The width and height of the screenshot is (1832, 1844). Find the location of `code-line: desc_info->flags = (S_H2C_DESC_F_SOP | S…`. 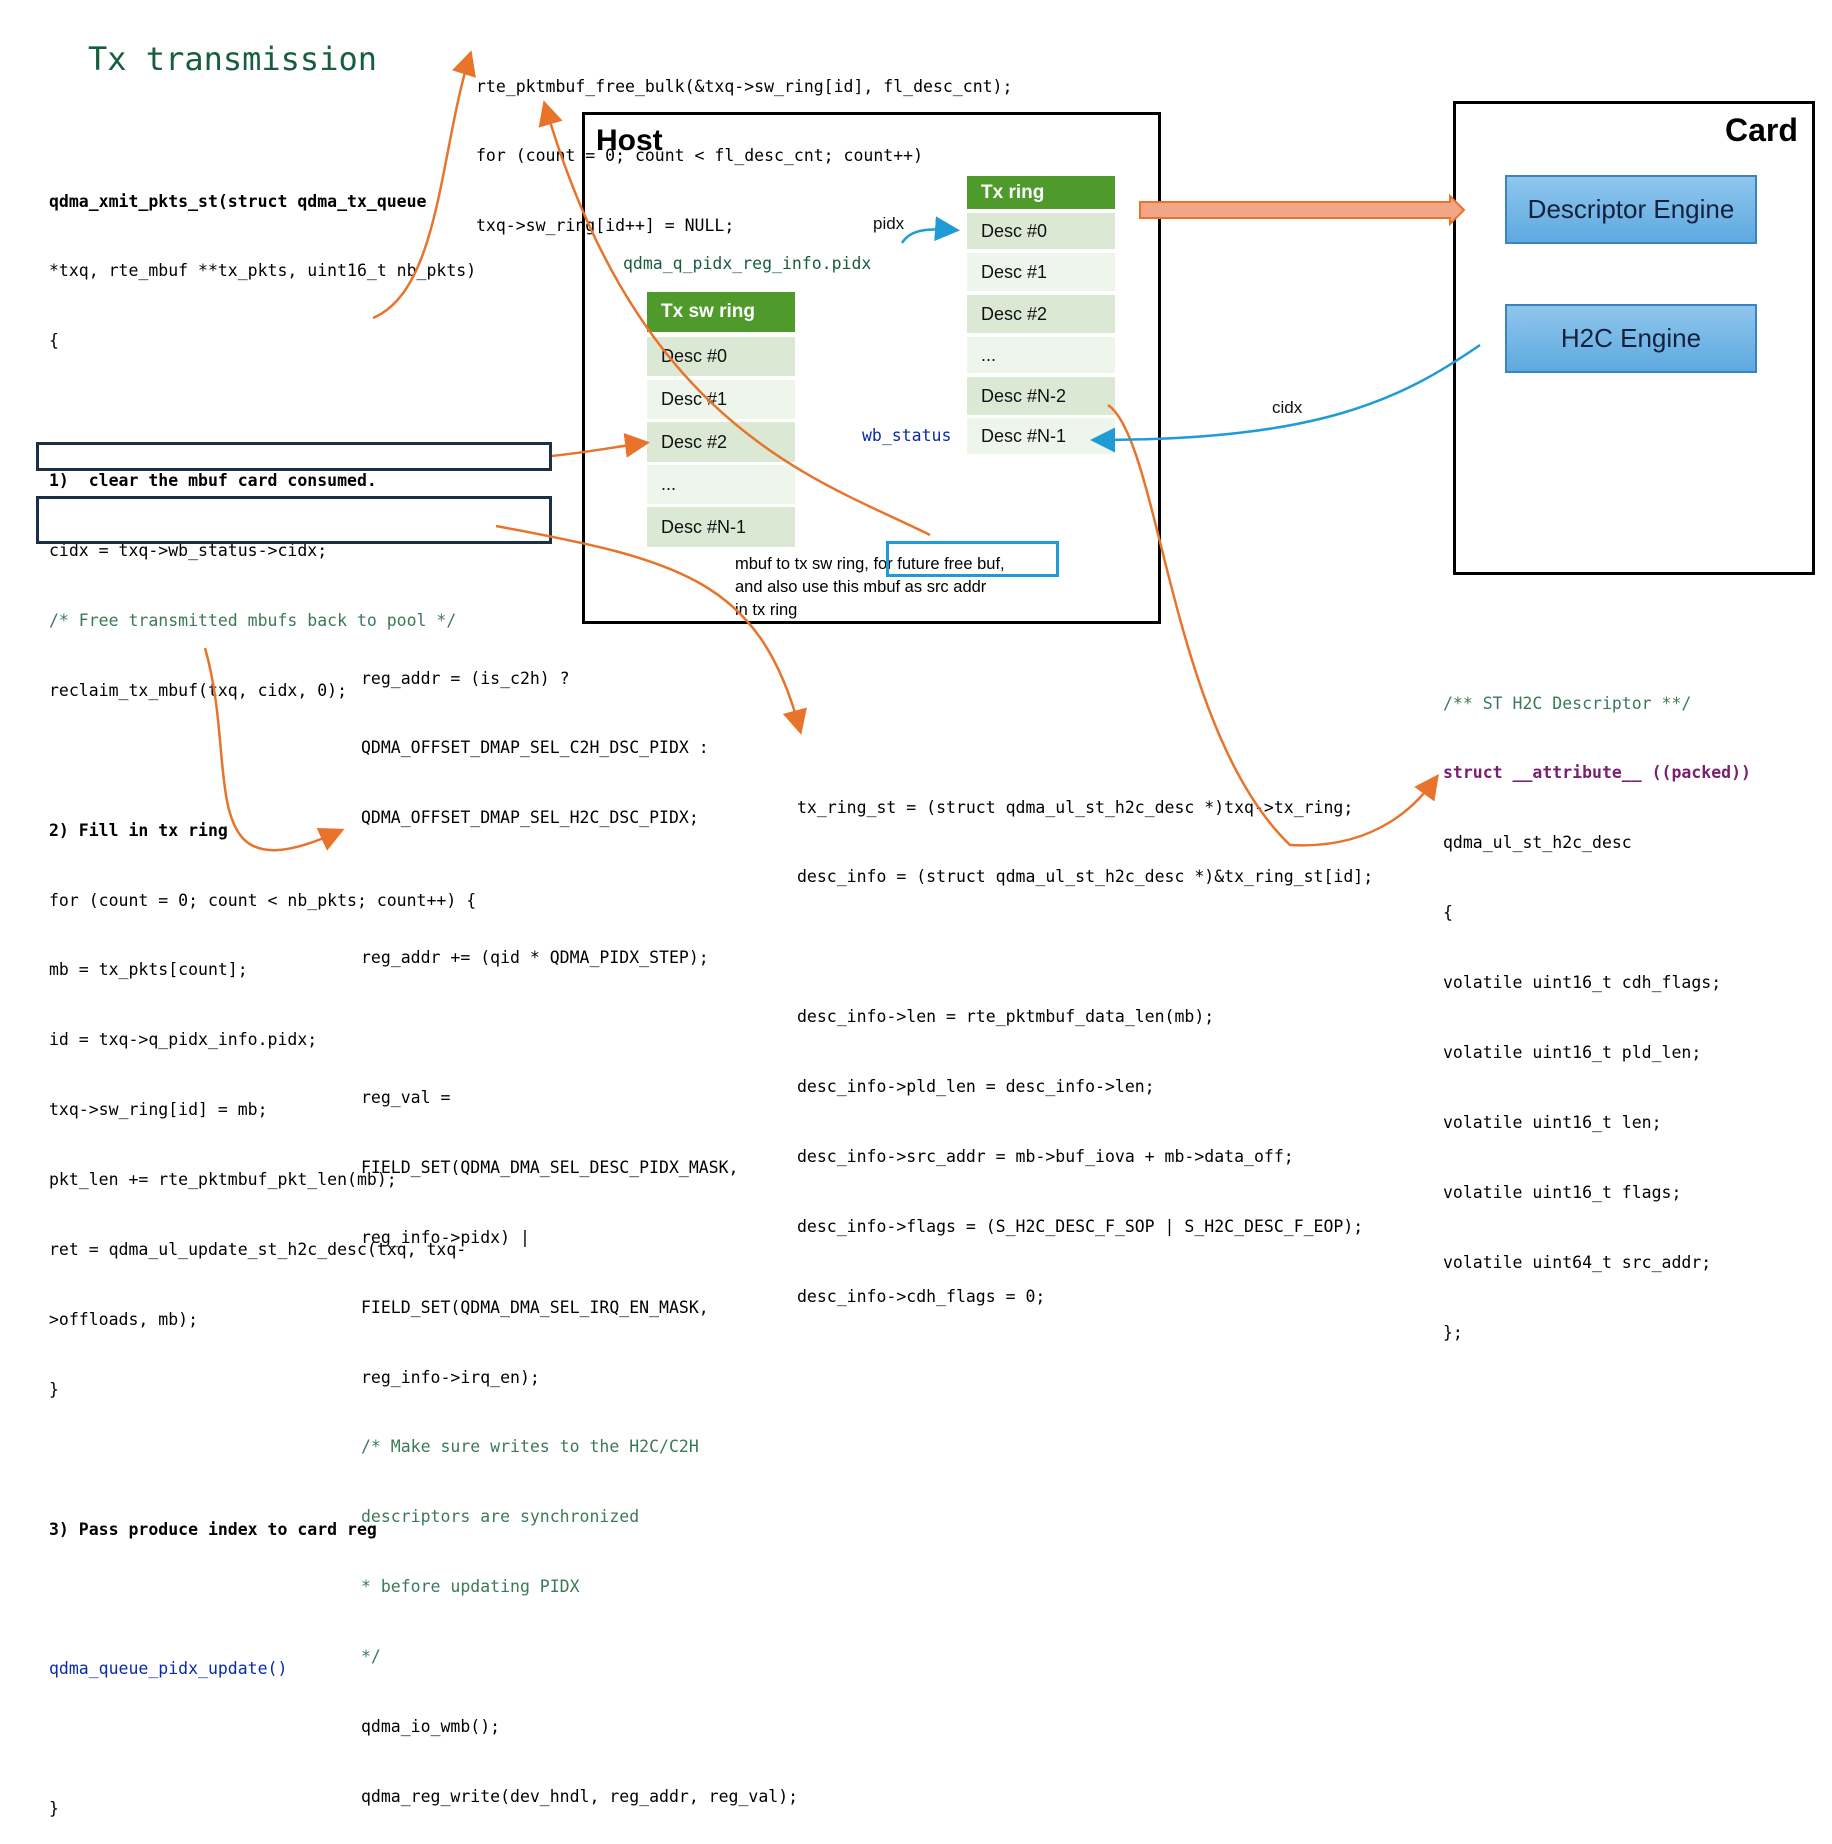

code-line: desc_info->flags = (S_H2C_DESC_F_SOP | S… is located at coordinates (1080, 1226).